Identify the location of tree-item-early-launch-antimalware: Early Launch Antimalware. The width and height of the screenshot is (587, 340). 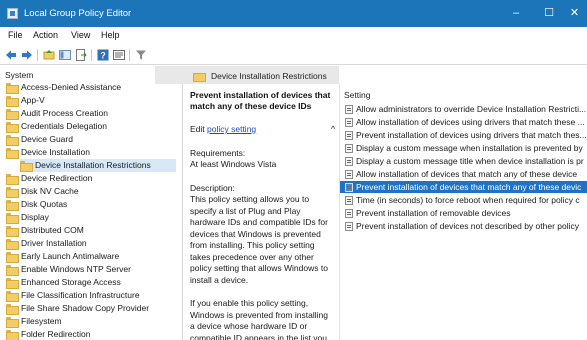
(91, 256).